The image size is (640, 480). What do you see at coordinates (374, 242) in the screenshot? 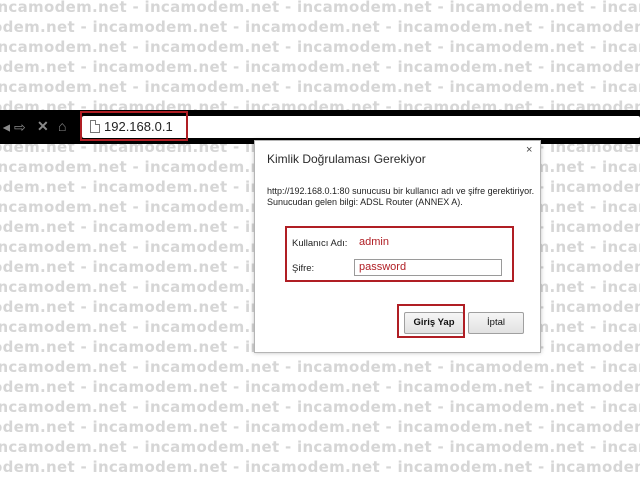
I see `username-field: admin` at bounding box center [374, 242].